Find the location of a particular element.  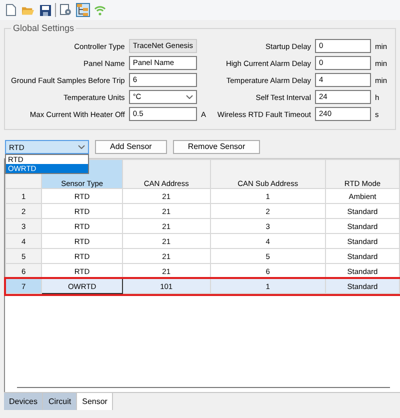

tree-button is located at coordinates (83, 10).